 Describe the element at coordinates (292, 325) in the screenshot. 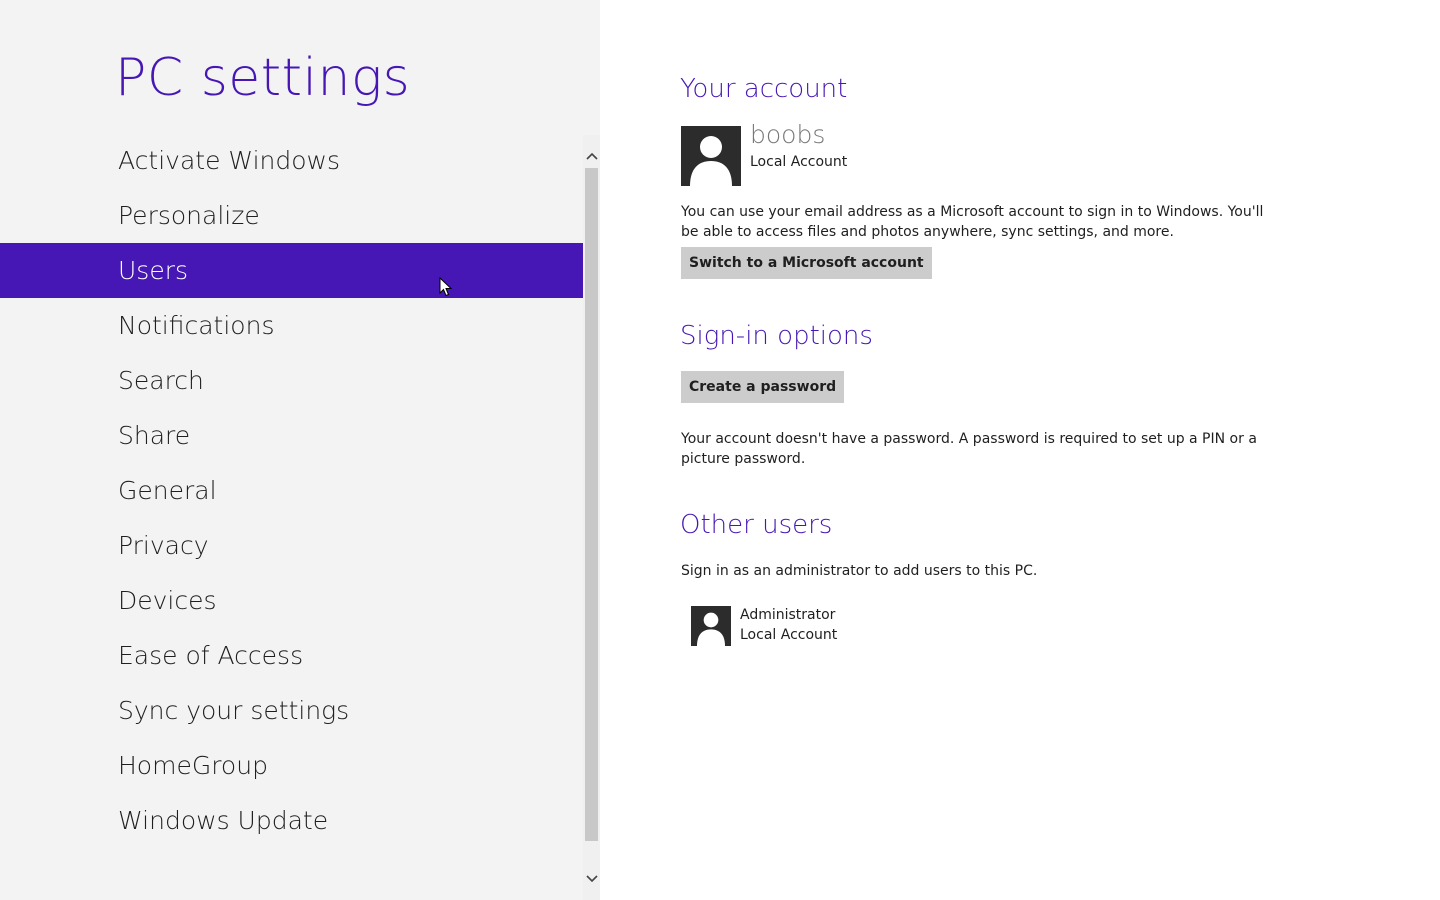

I see `nav-item-notifications: Notifications` at that location.